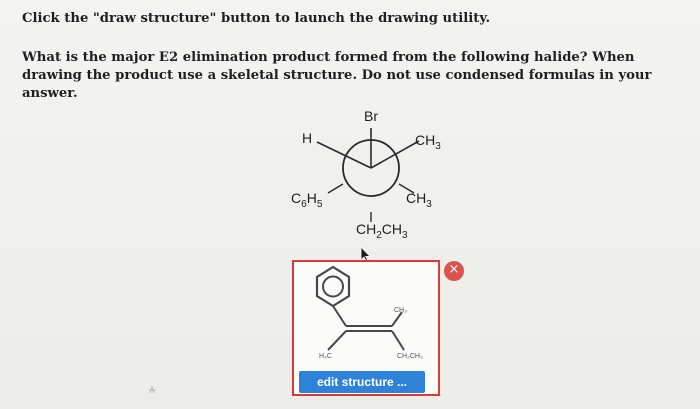 The height and width of the screenshot is (409, 700). What do you see at coordinates (410, 356) in the screenshot?
I see `preview-ch2ch3-label: CH₂CH₃` at bounding box center [410, 356].